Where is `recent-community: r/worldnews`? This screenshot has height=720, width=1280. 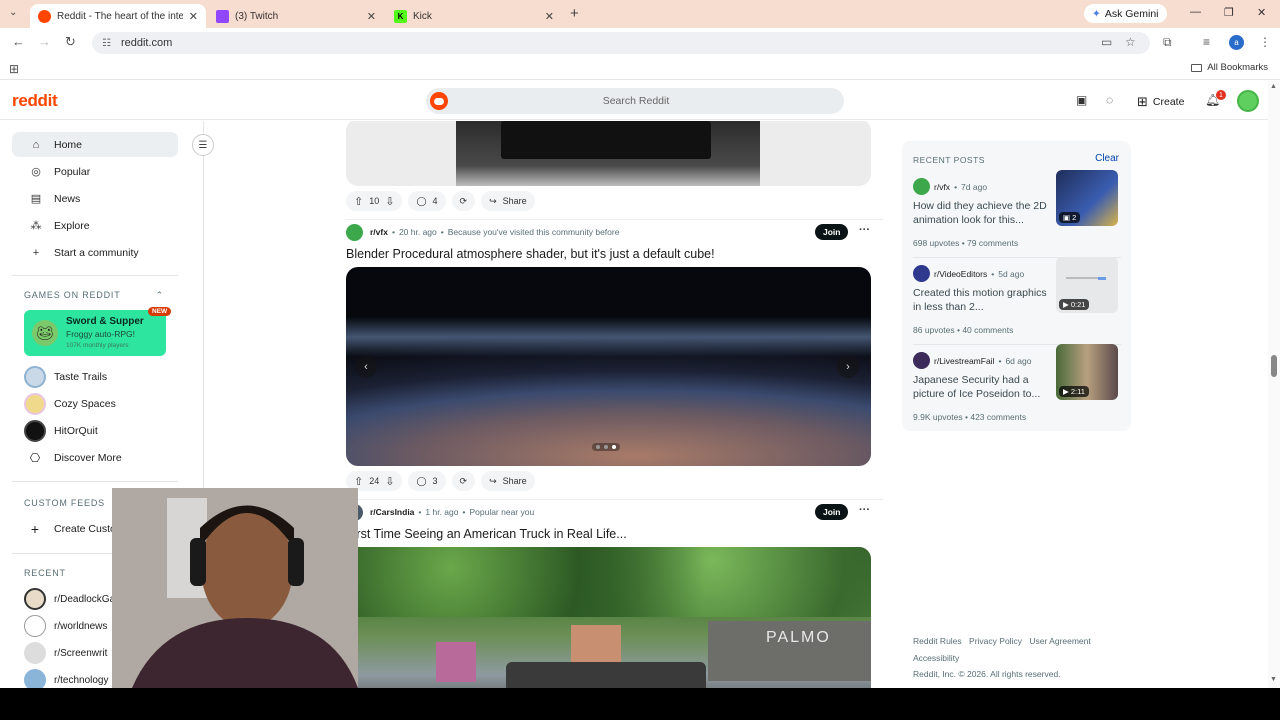
recent-community: r/worldnews is located at coordinates (65, 626).